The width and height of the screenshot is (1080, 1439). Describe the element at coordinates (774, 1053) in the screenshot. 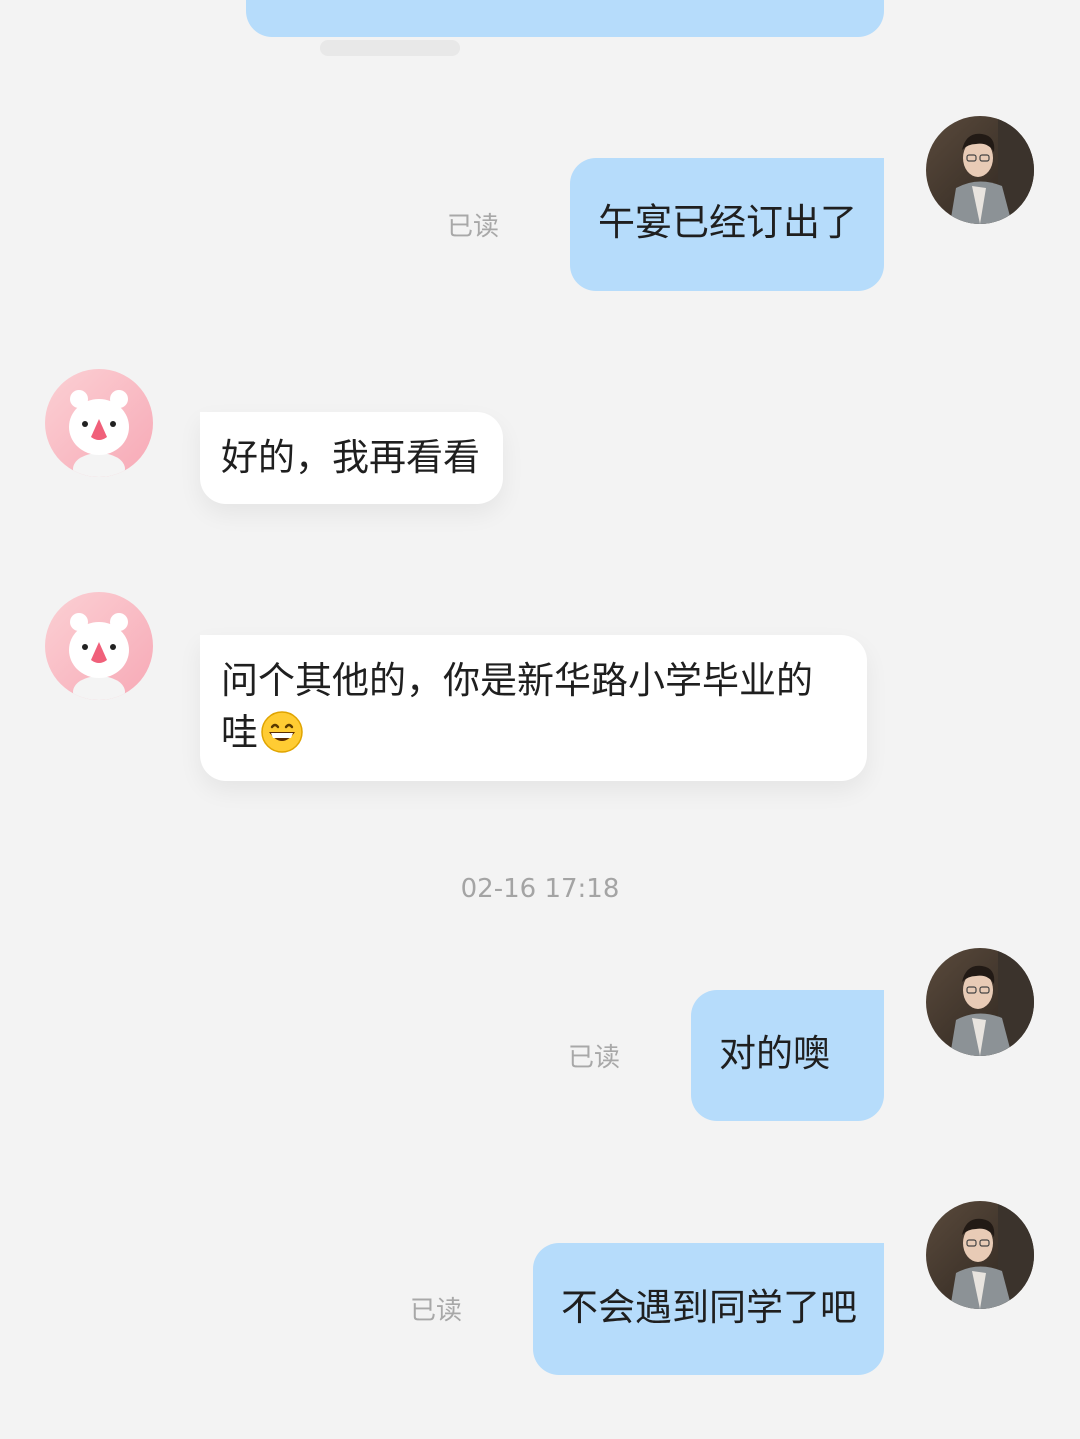

I see `message-text: 对的噢` at that location.